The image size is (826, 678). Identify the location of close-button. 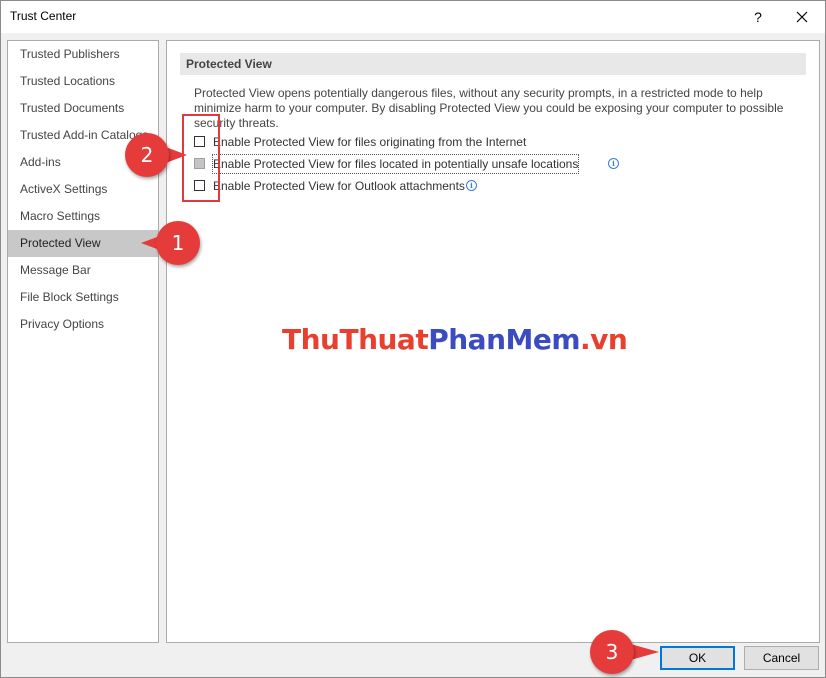
(802, 17).